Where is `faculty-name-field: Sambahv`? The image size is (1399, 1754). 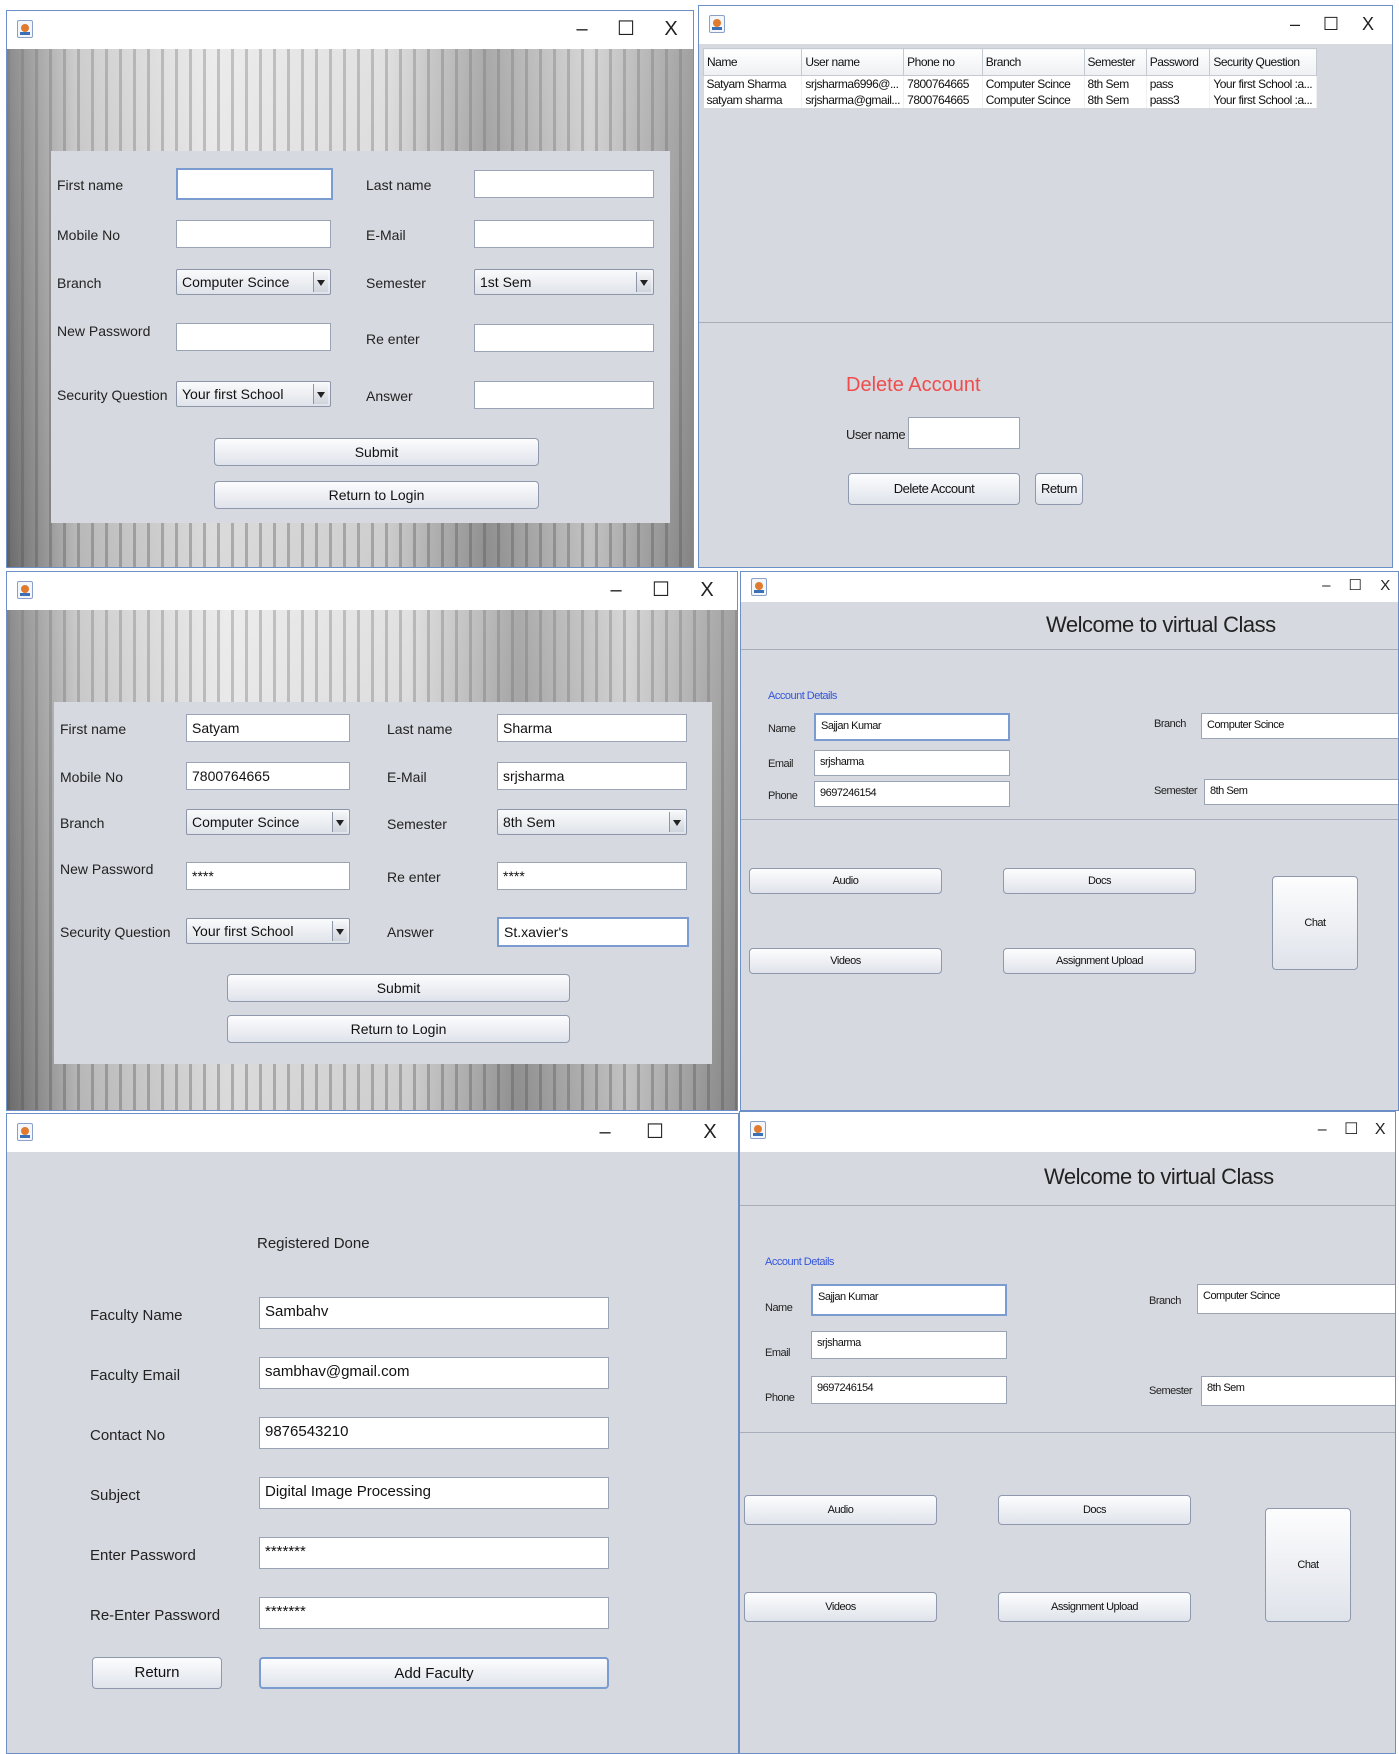
faculty-name-field: Sambahv is located at coordinates (434, 1313).